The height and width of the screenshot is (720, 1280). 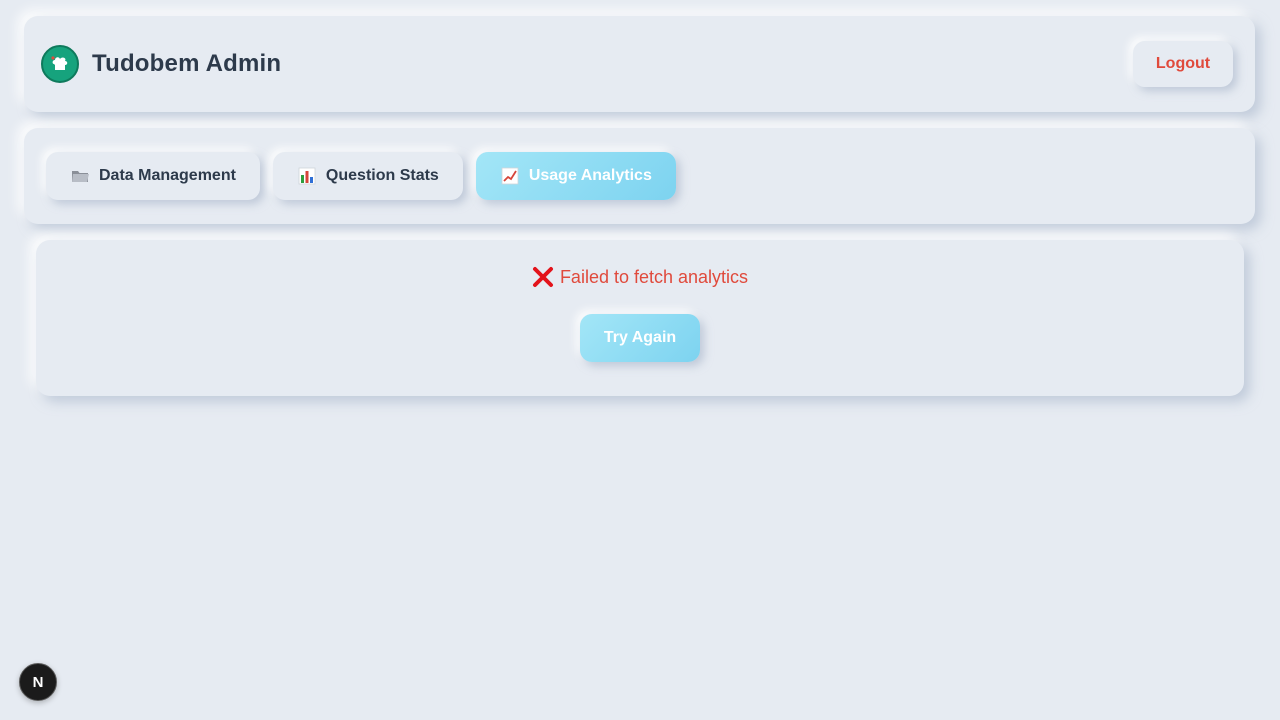 I want to click on nextjs-icon: N, so click(x=38, y=682).